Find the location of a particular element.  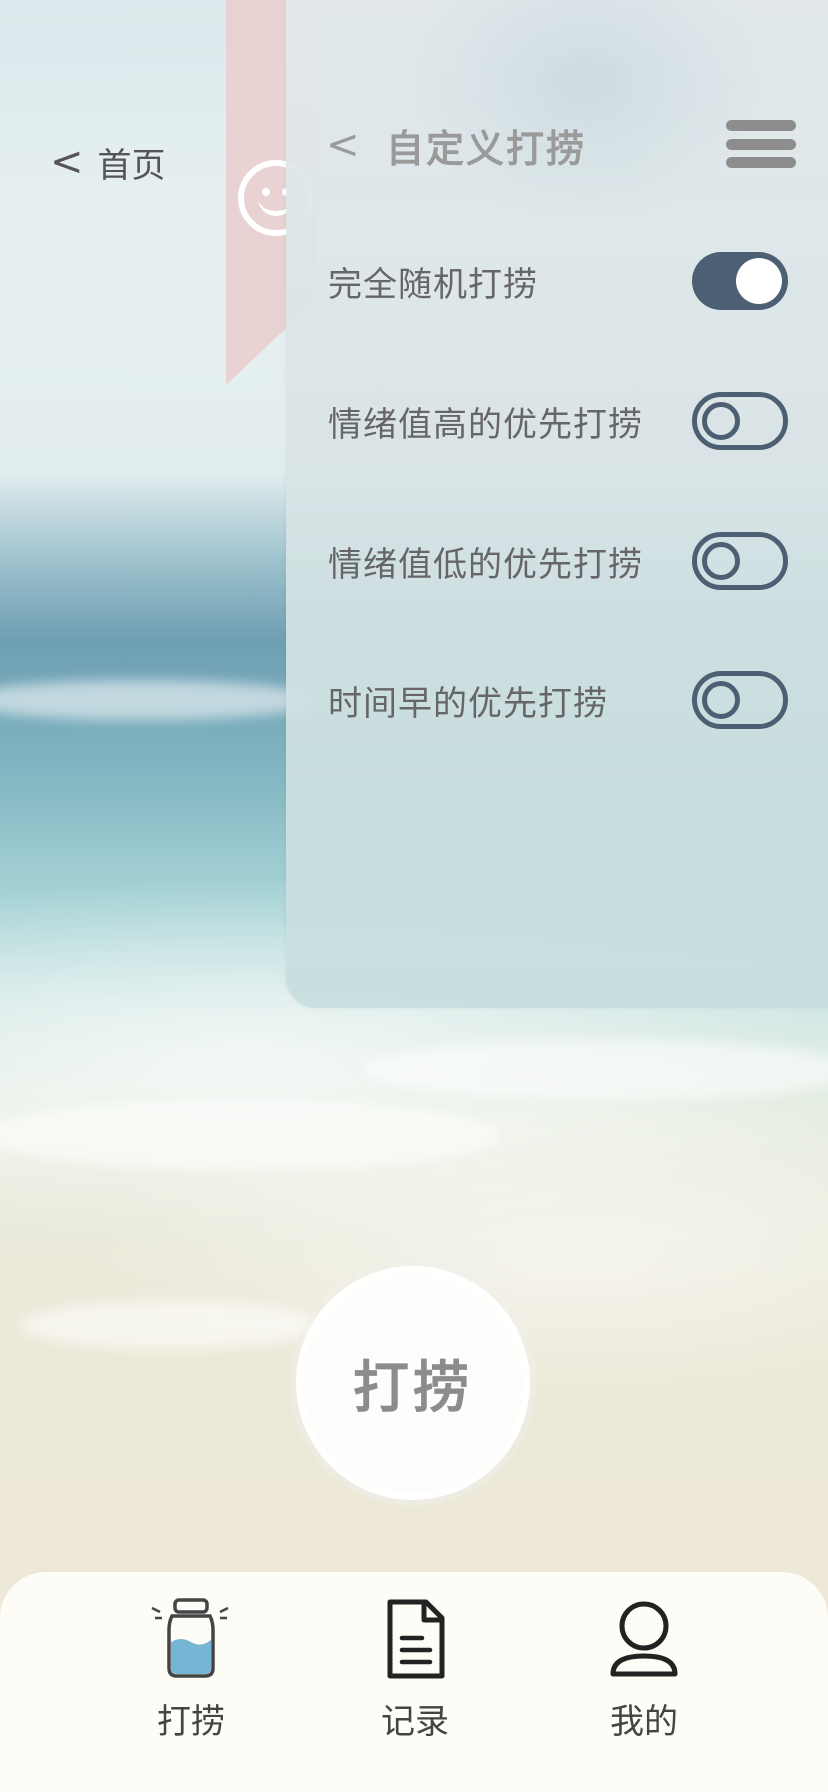

person-icon is located at coordinates (644, 1639).